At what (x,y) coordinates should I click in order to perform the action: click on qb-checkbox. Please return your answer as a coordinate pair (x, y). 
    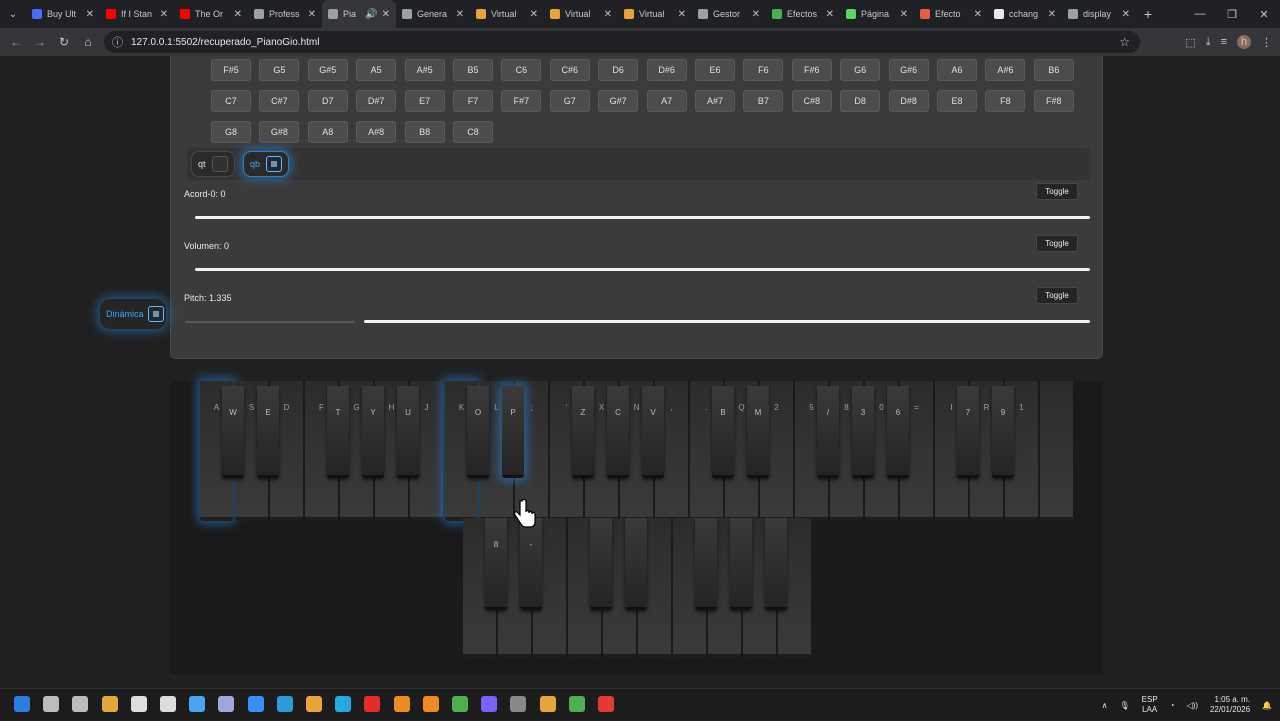
    Looking at the image, I should click on (274, 164).